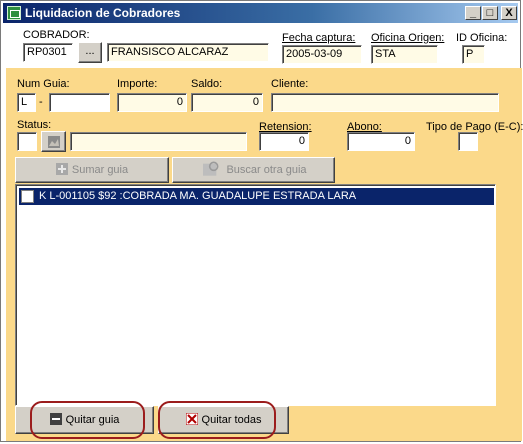 This screenshot has width=523, height=444. What do you see at coordinates (290, 84) in the screenshot?
I see `cliente-label: Cliente:` at bounding box center [290, 84].